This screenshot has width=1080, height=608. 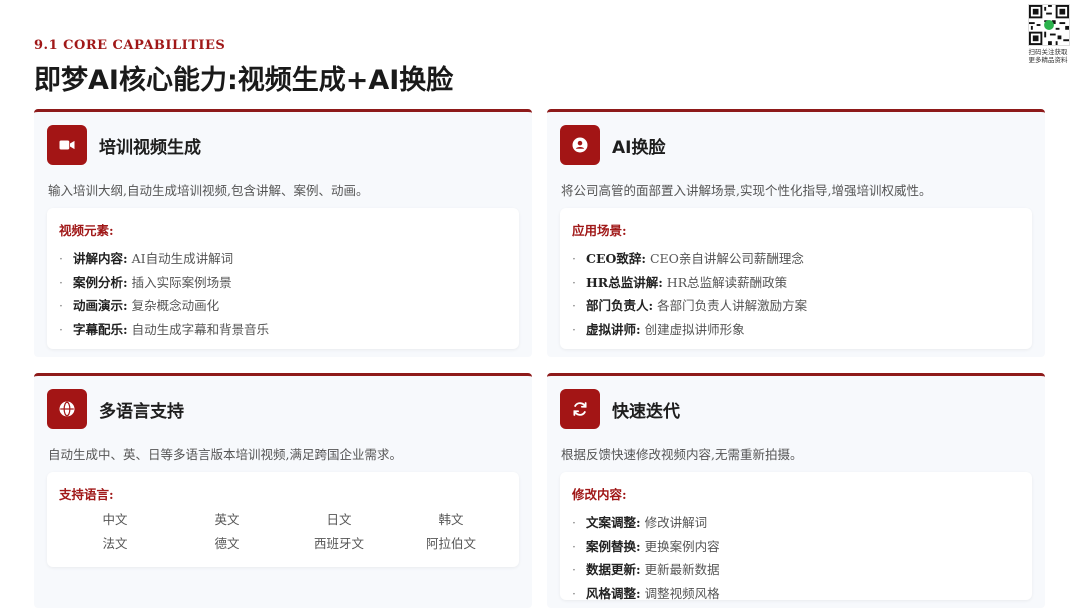 What do you see at coordinates (599, 494) in the screenshot?
I see `detail-label: 修改内容:` at bounding box center [599, 494].